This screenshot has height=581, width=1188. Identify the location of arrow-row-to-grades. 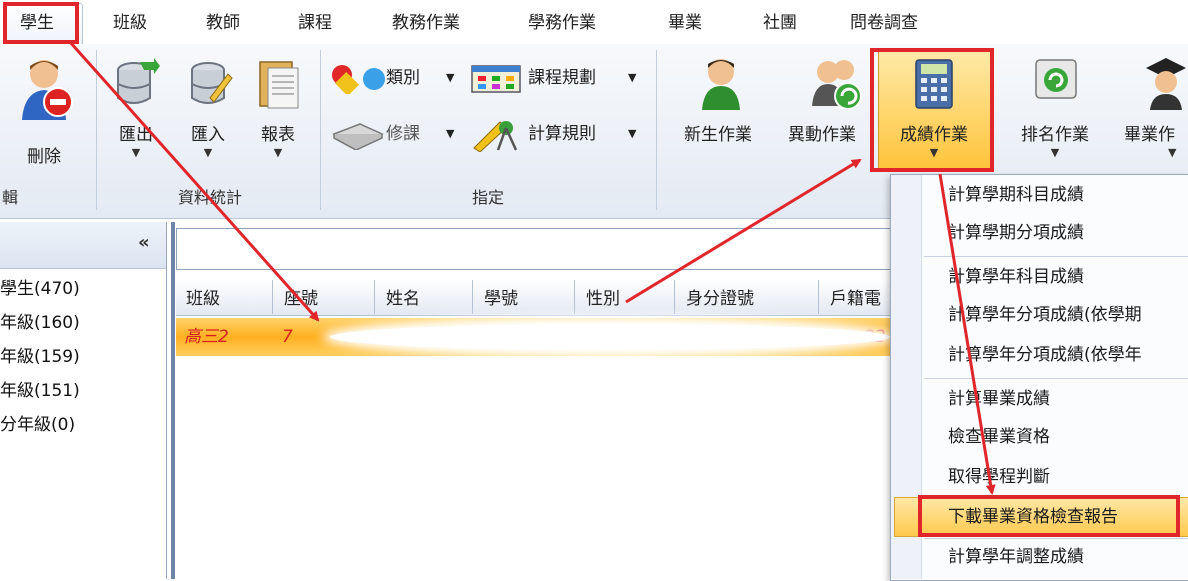
(743, 231).